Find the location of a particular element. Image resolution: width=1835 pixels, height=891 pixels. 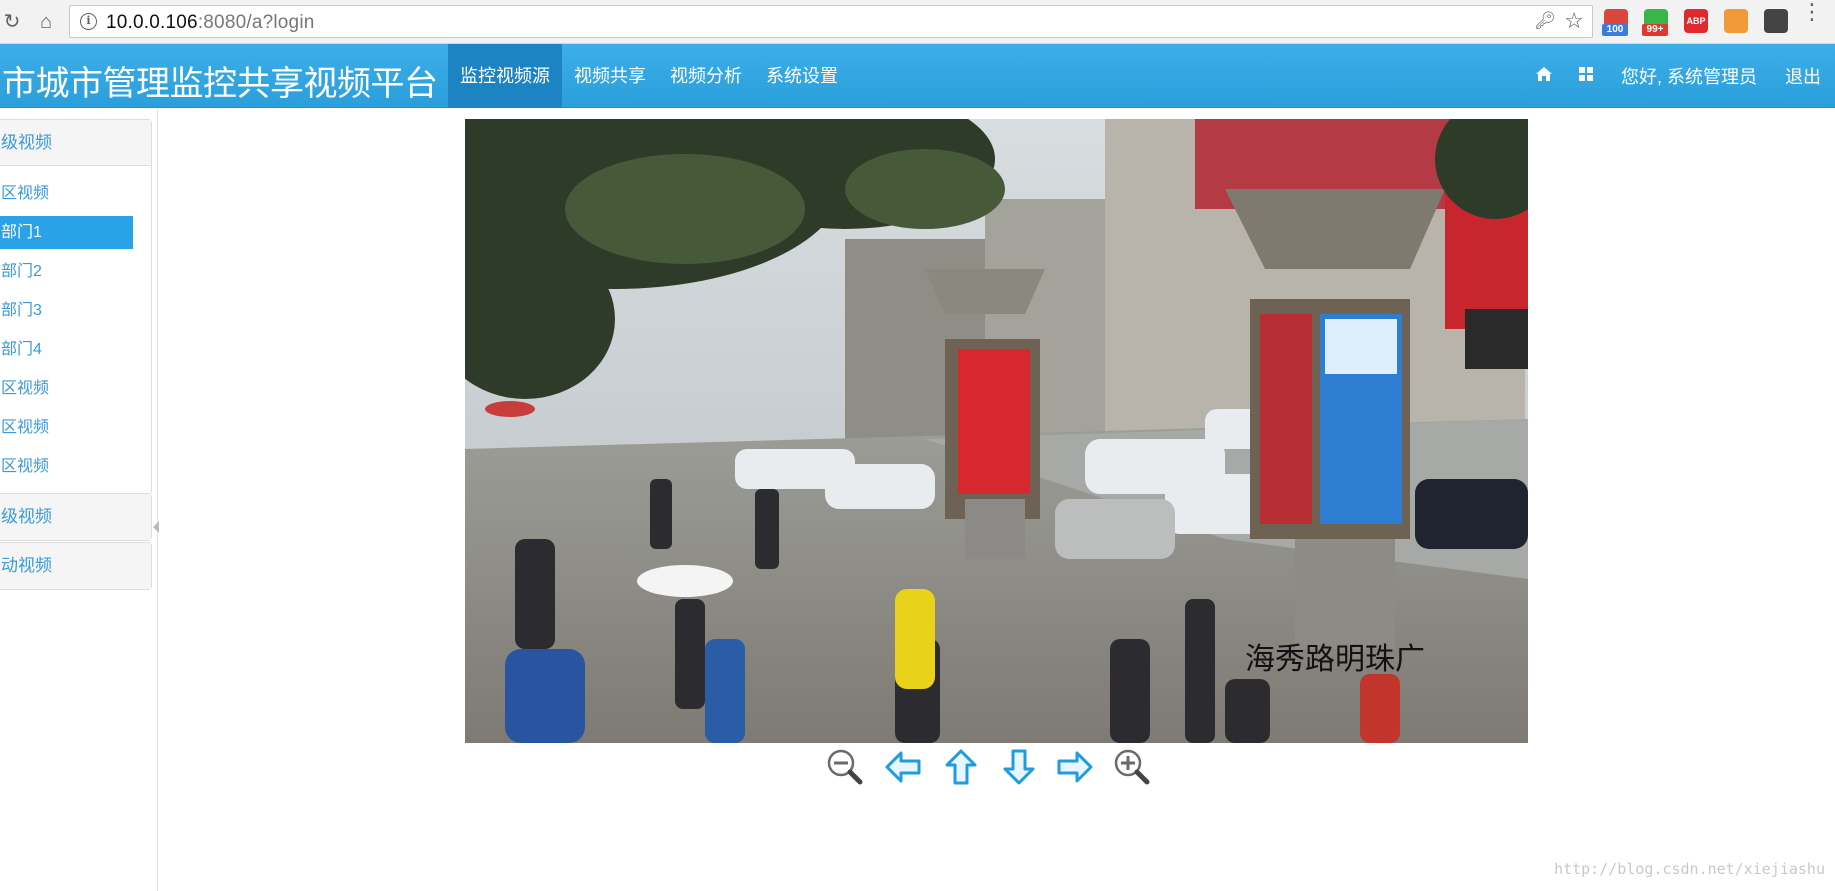

extension-badge: 100 is located at coordinates (1615, 30).